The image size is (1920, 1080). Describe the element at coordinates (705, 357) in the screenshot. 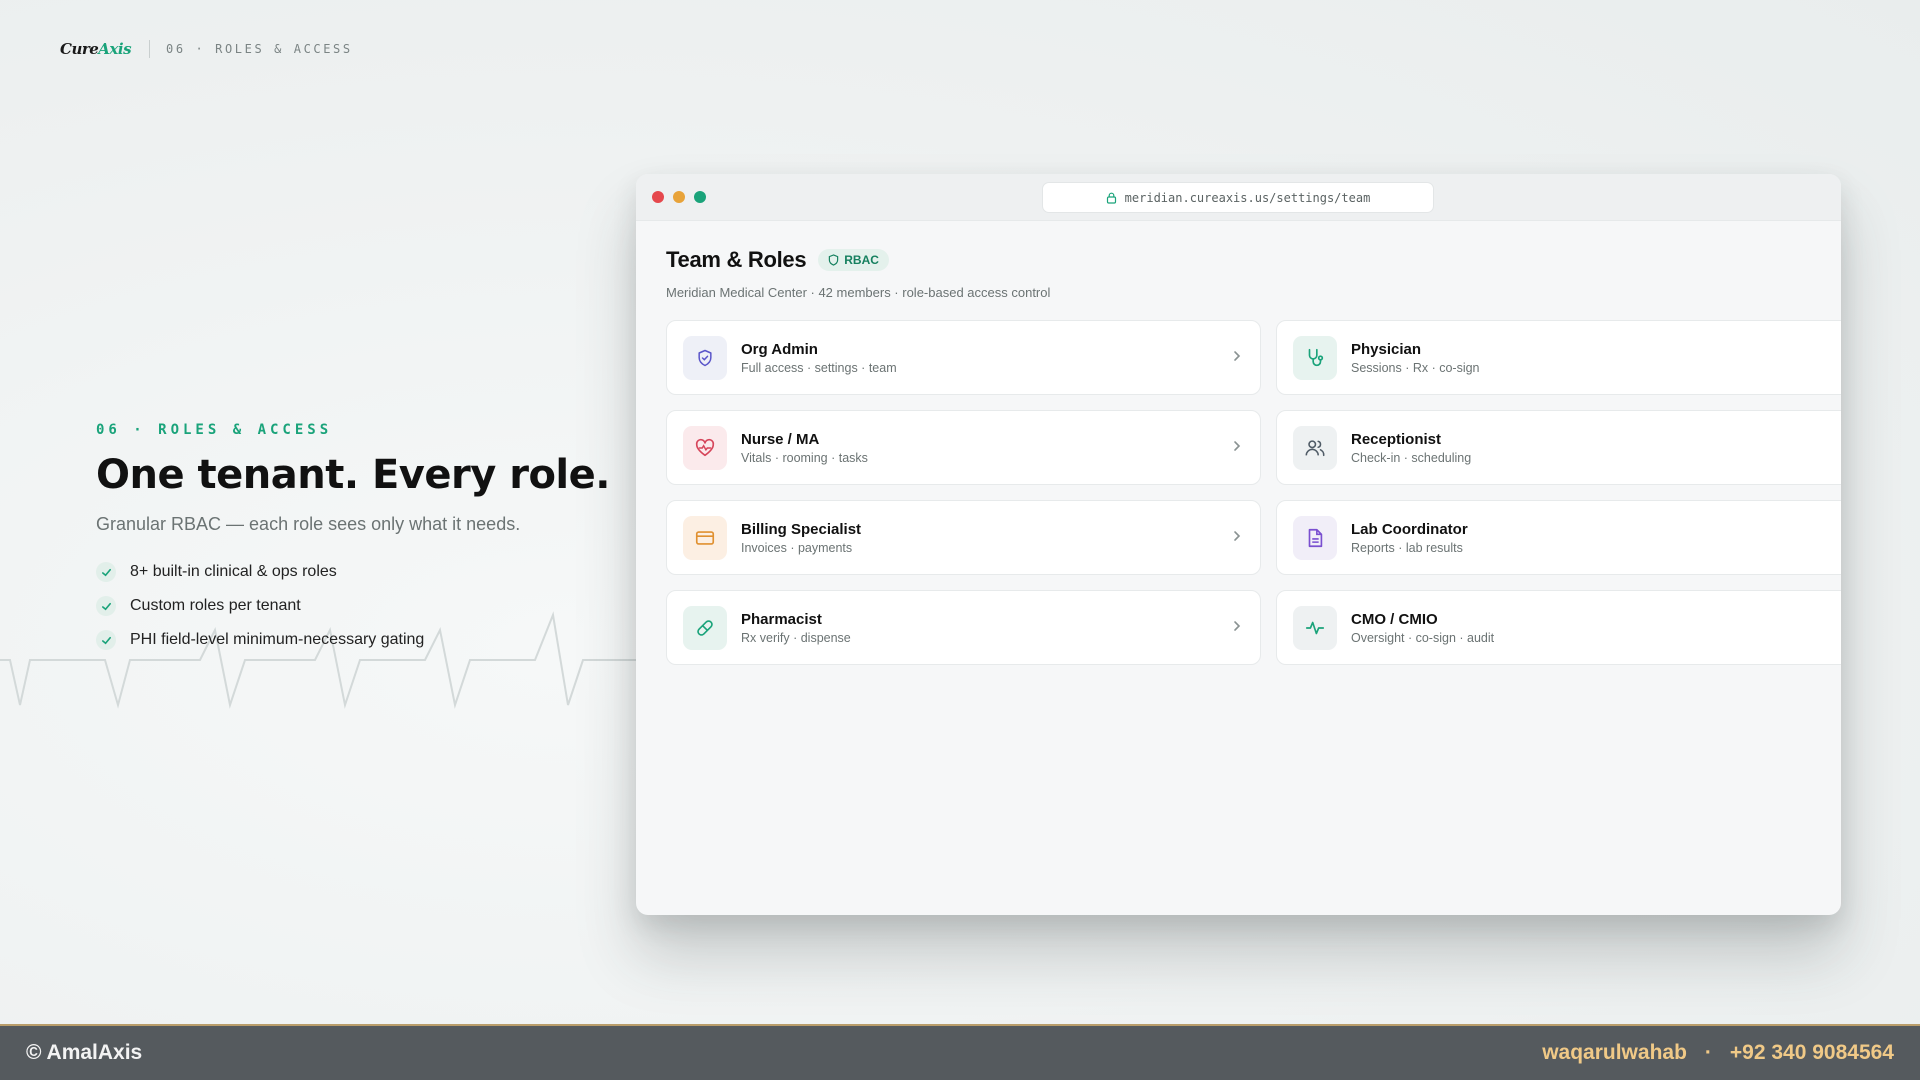

I see `shield-check-icon` at that location.